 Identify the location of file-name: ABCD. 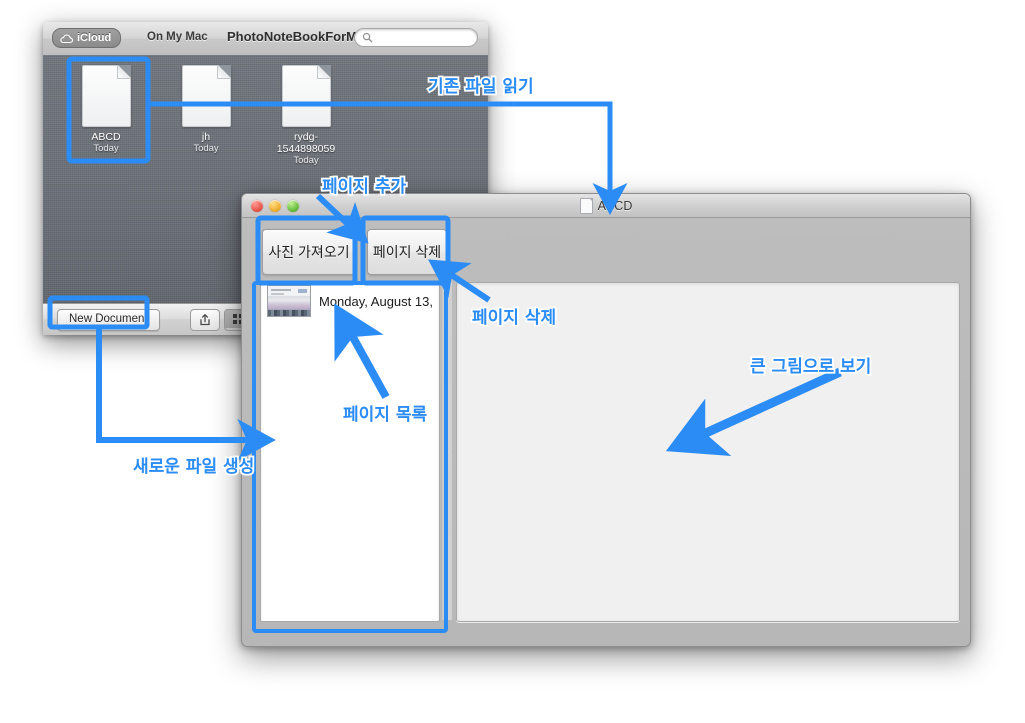
(106, 137).